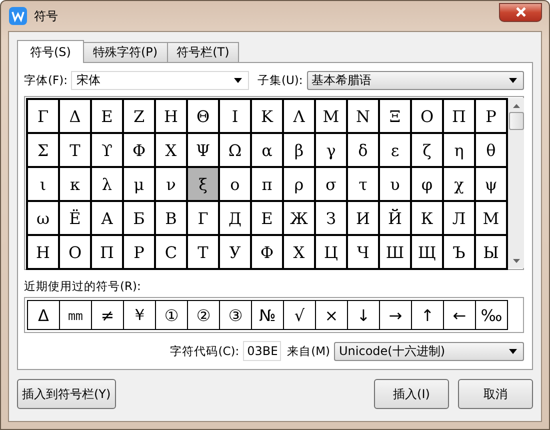  I want to click on symbol-cell: τ, so click(364, 185).